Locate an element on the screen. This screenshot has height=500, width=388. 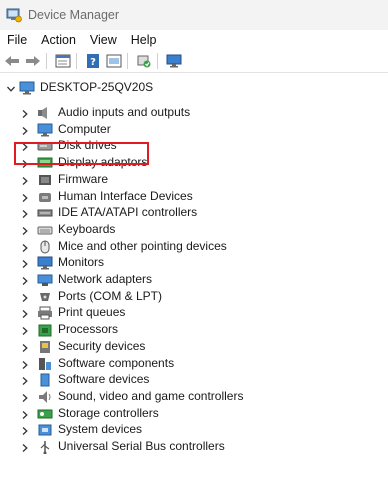
tree-item-label: Software components is located at coordinates (116, 362).